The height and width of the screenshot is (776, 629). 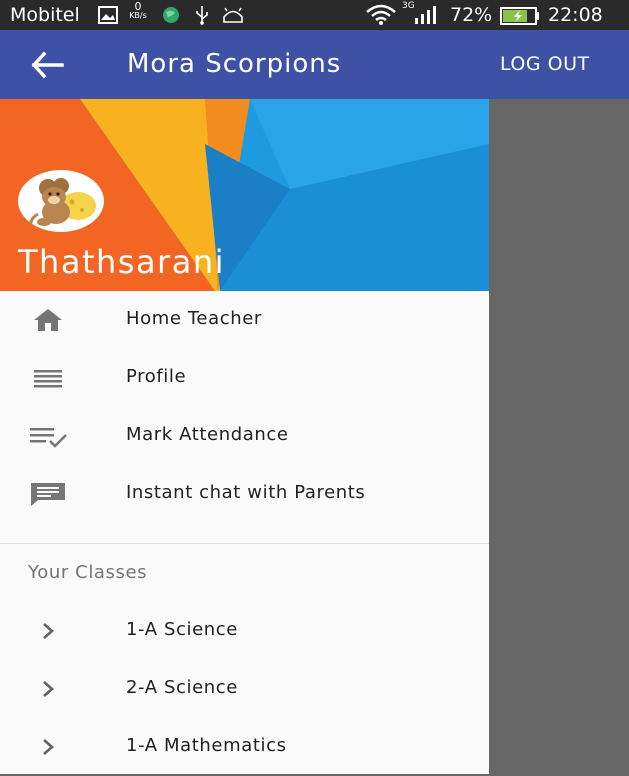 What do you see at coordinates (207, 434) in the screenshot?
I see `menu-item-label: Mark Attendance` at bounding box center [207, 434].